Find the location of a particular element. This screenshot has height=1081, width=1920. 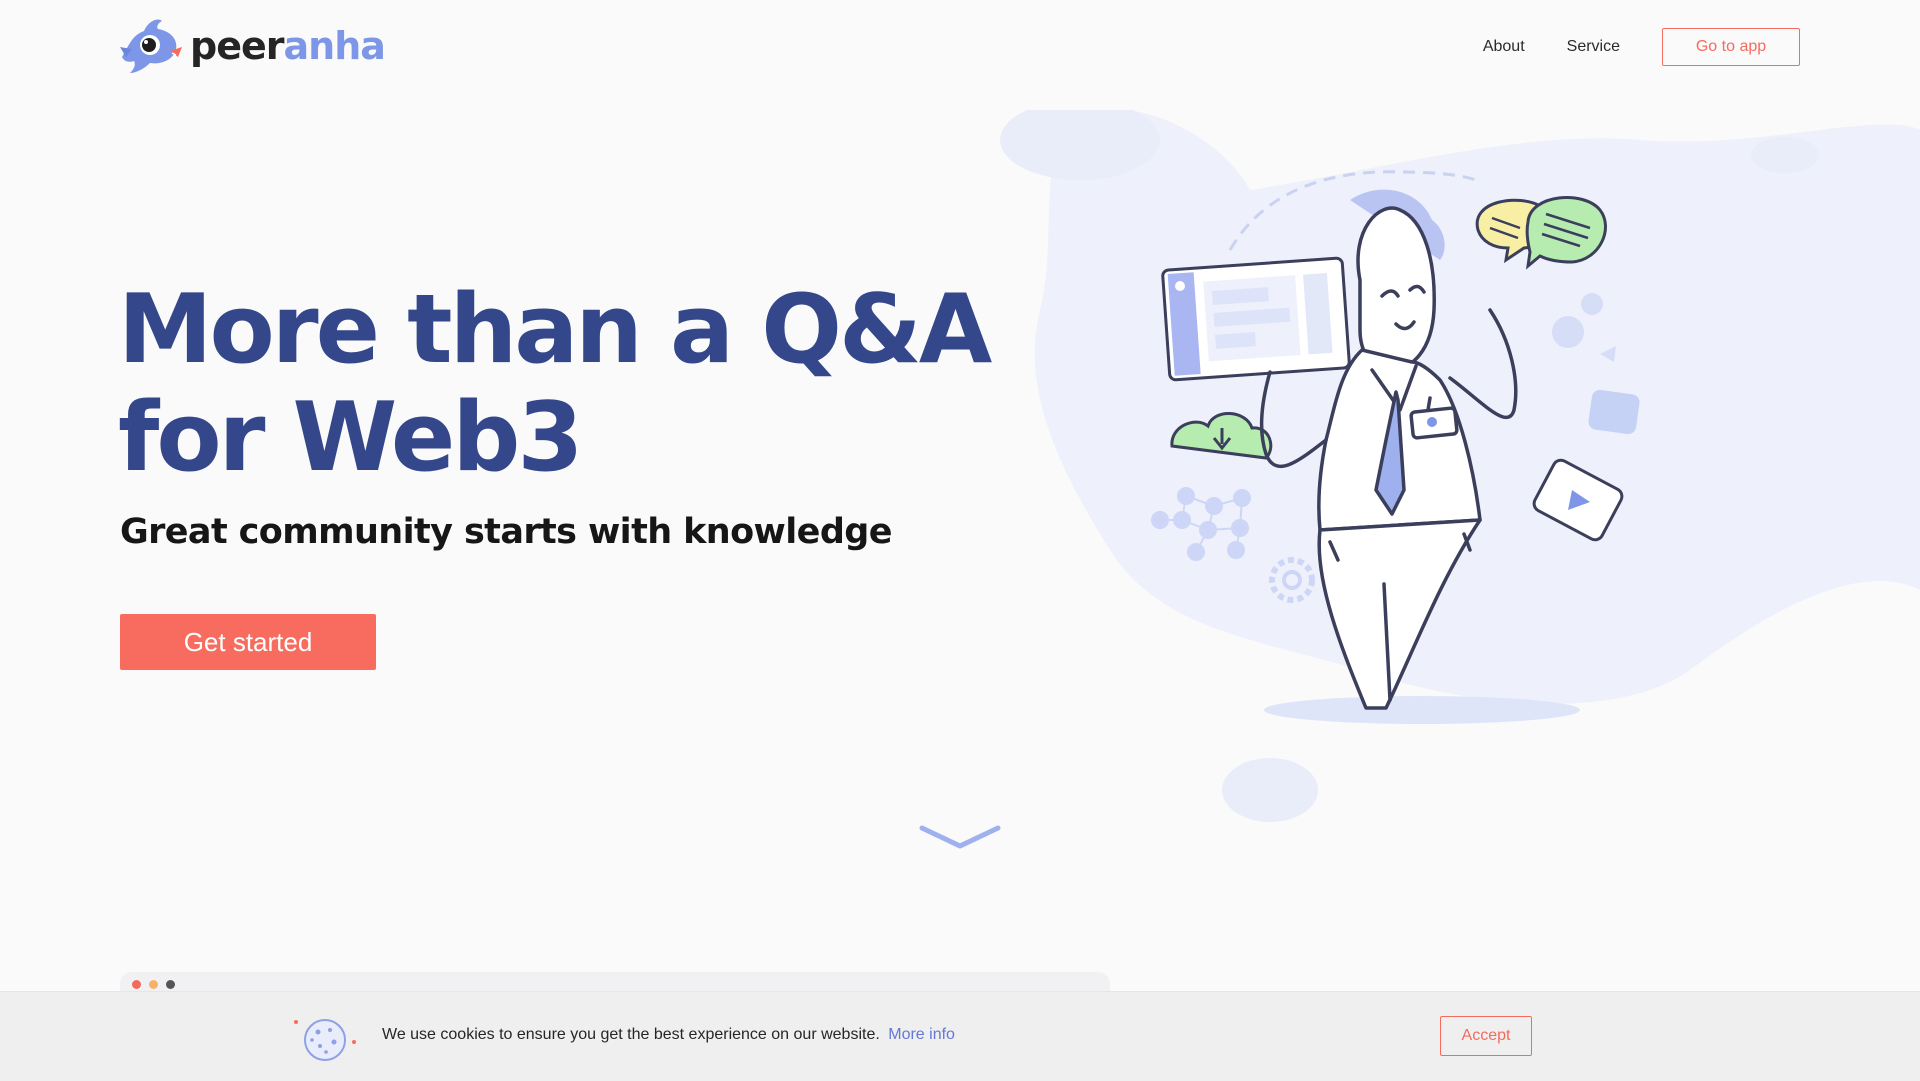

slack-icon is located at coordinates (1592, 304).